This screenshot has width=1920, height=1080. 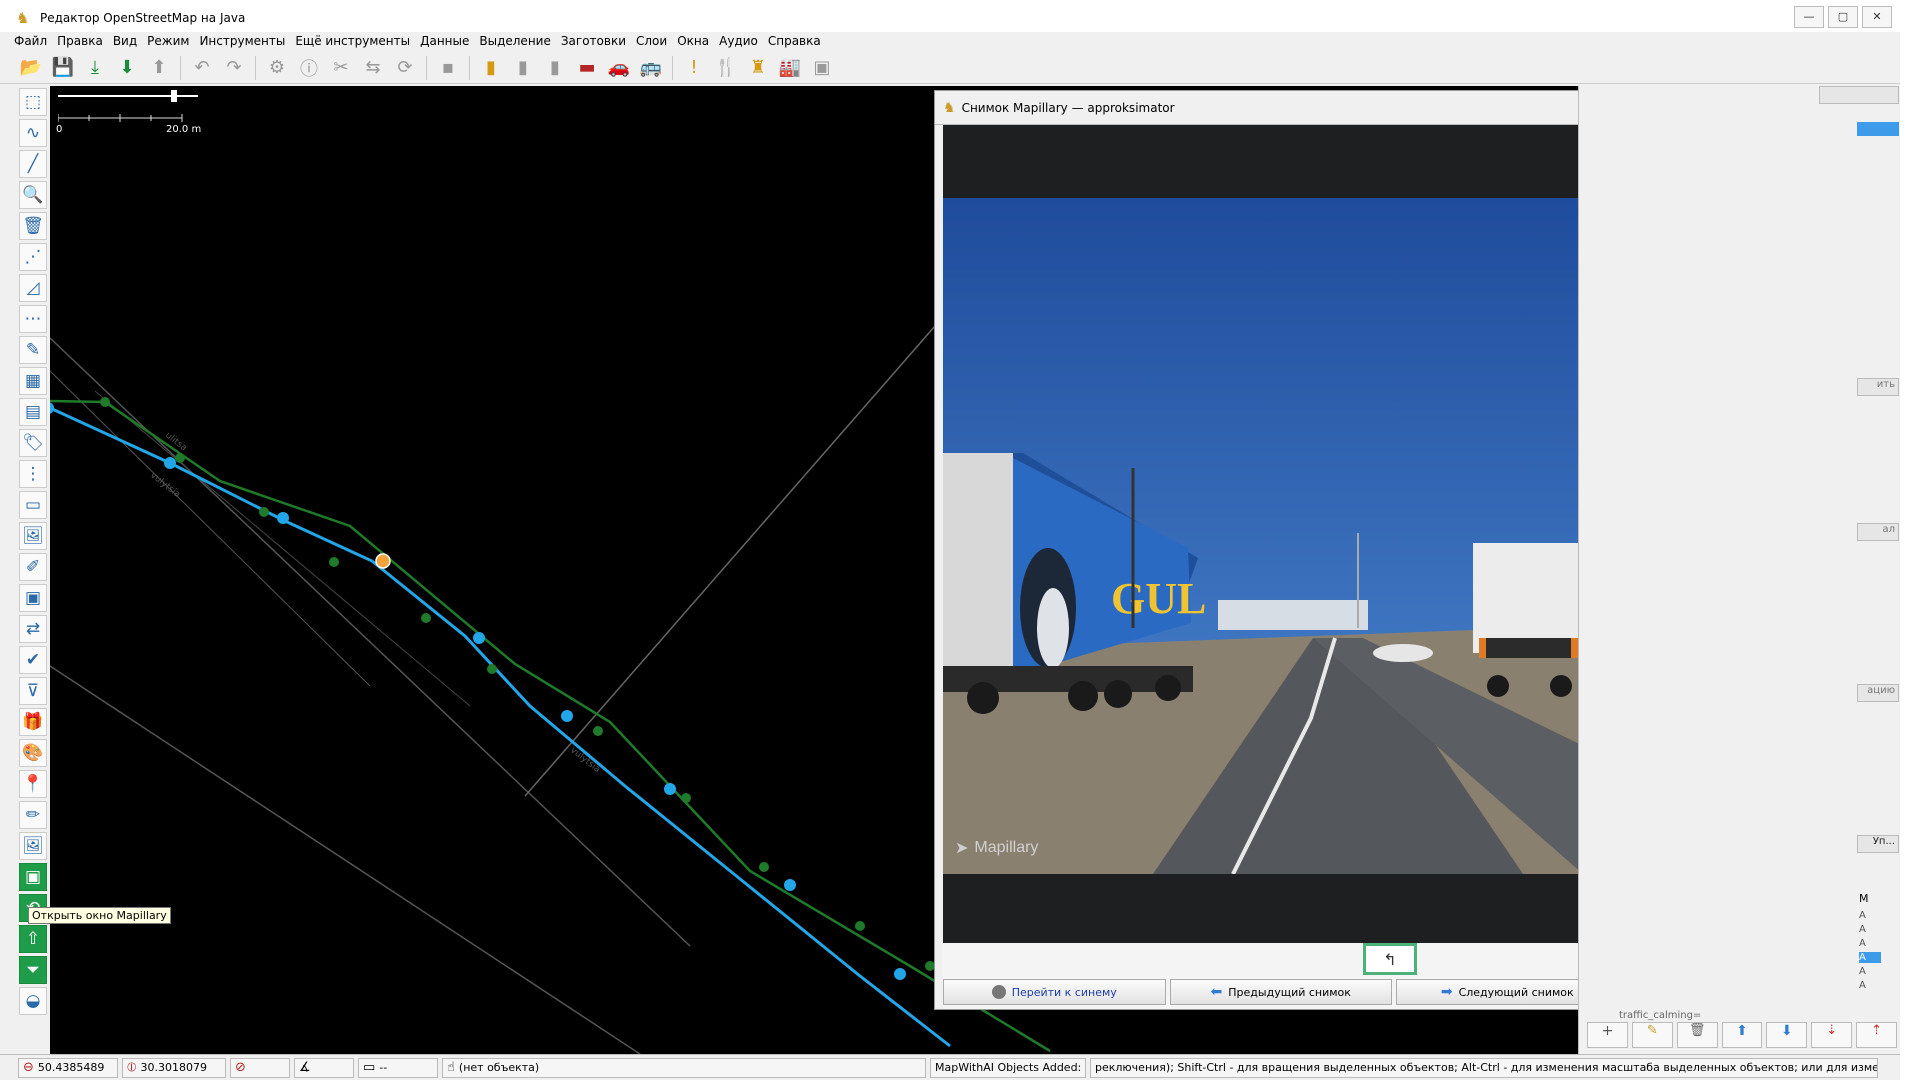 What do you see at coordinates (255, 67) in the screenshot?
I see `toolbar-separator` at bounding box center [255, 67].